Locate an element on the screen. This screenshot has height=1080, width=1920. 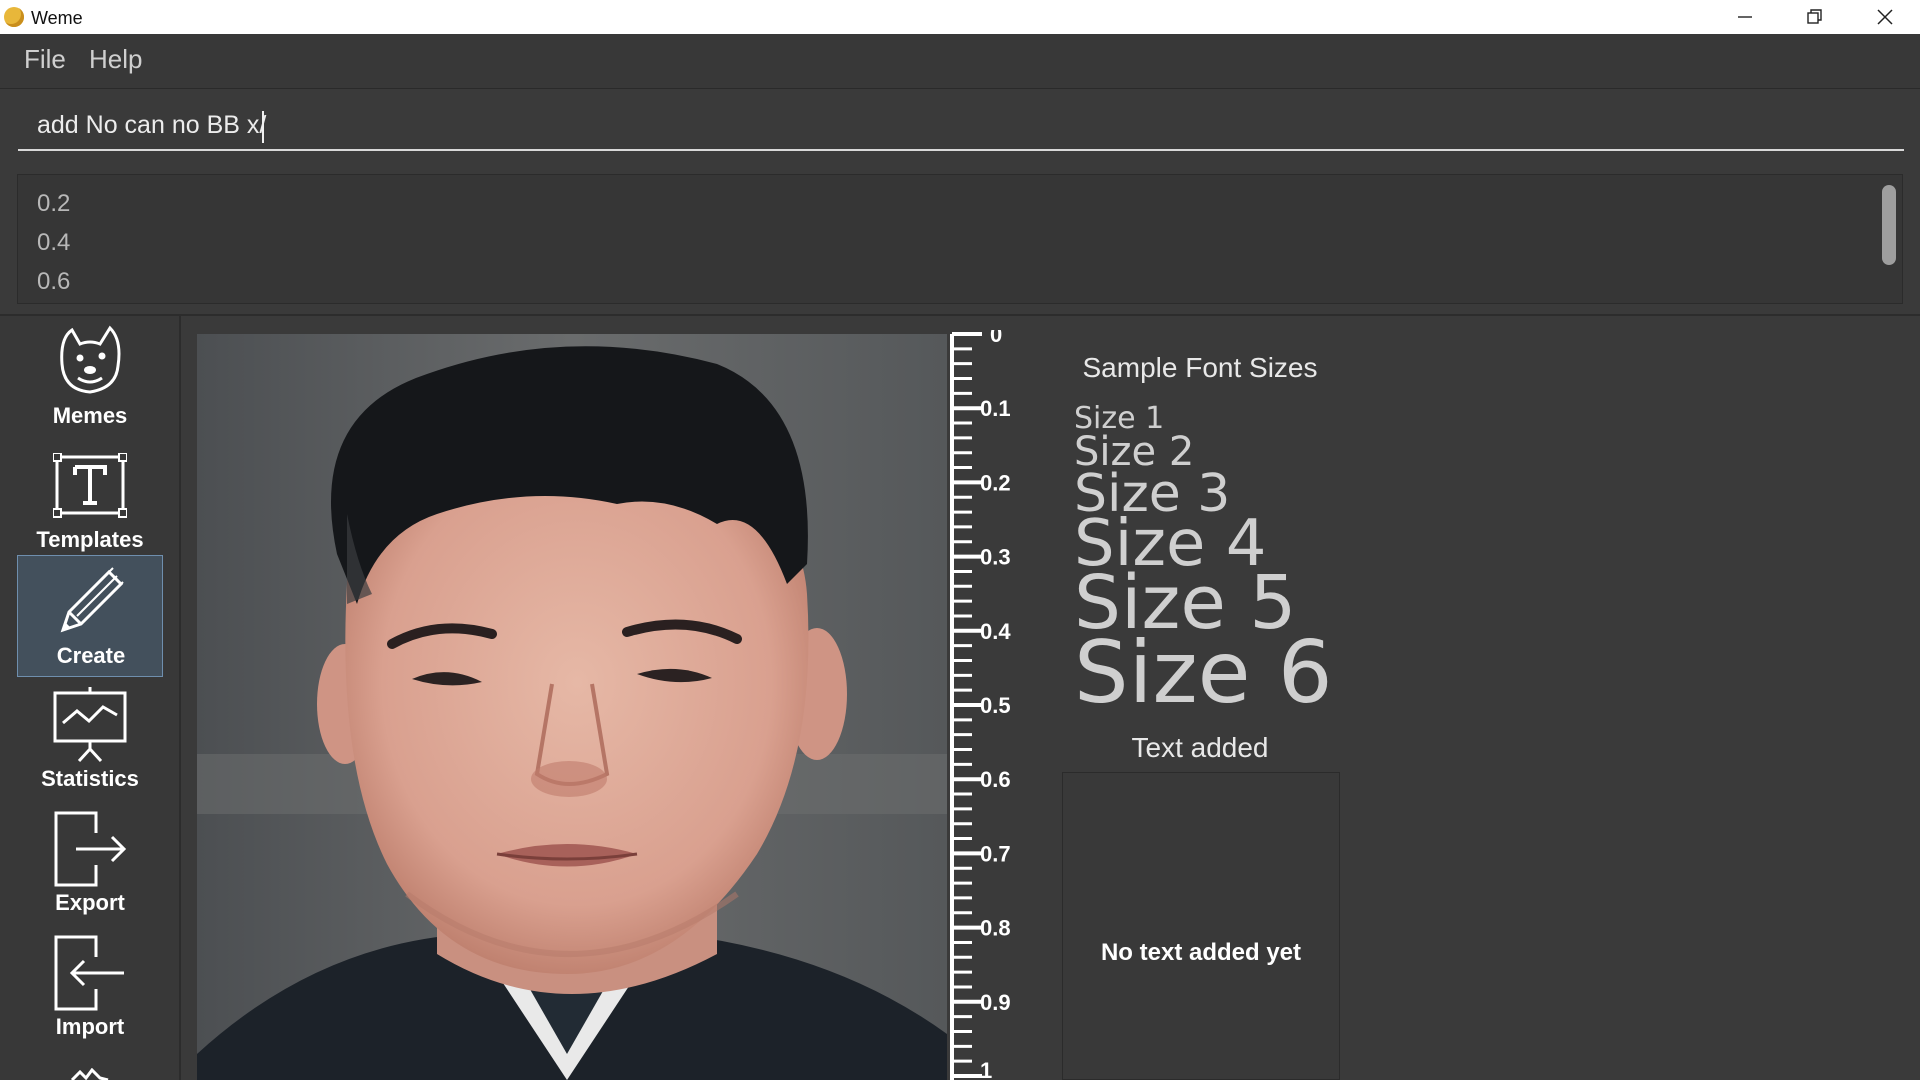
suggestion-item: 0.4 is located at coordinates (53, 243).